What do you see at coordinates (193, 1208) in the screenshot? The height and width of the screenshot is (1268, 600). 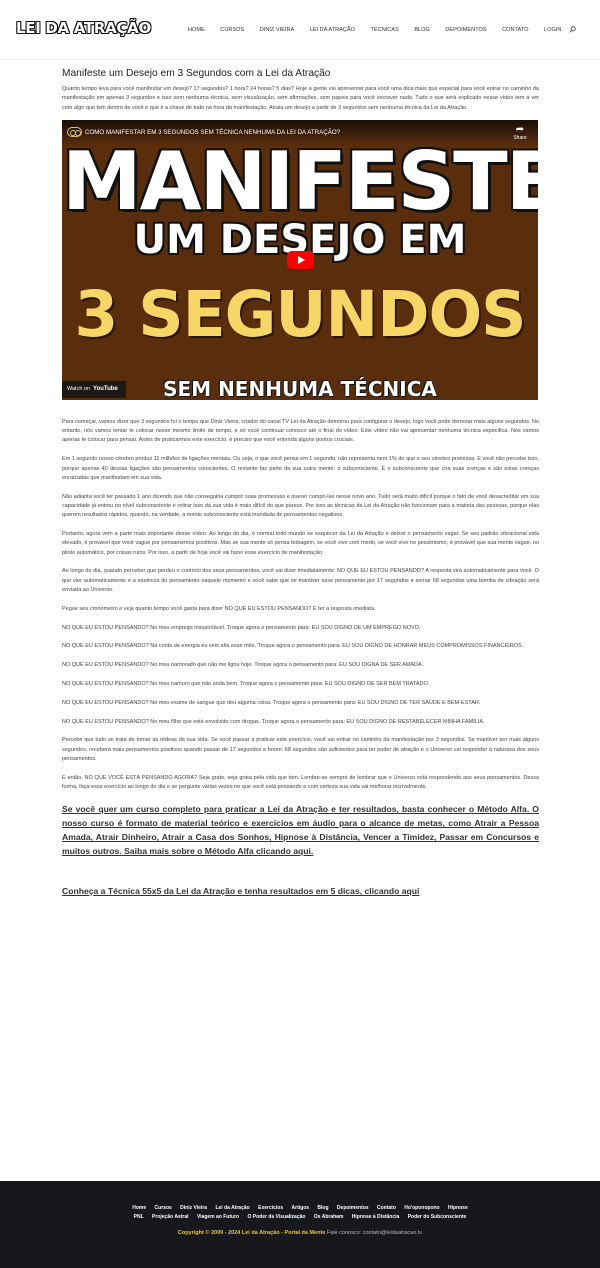 I see `footer-link: Diniz Vieira` at bounding box center [193, 1208].